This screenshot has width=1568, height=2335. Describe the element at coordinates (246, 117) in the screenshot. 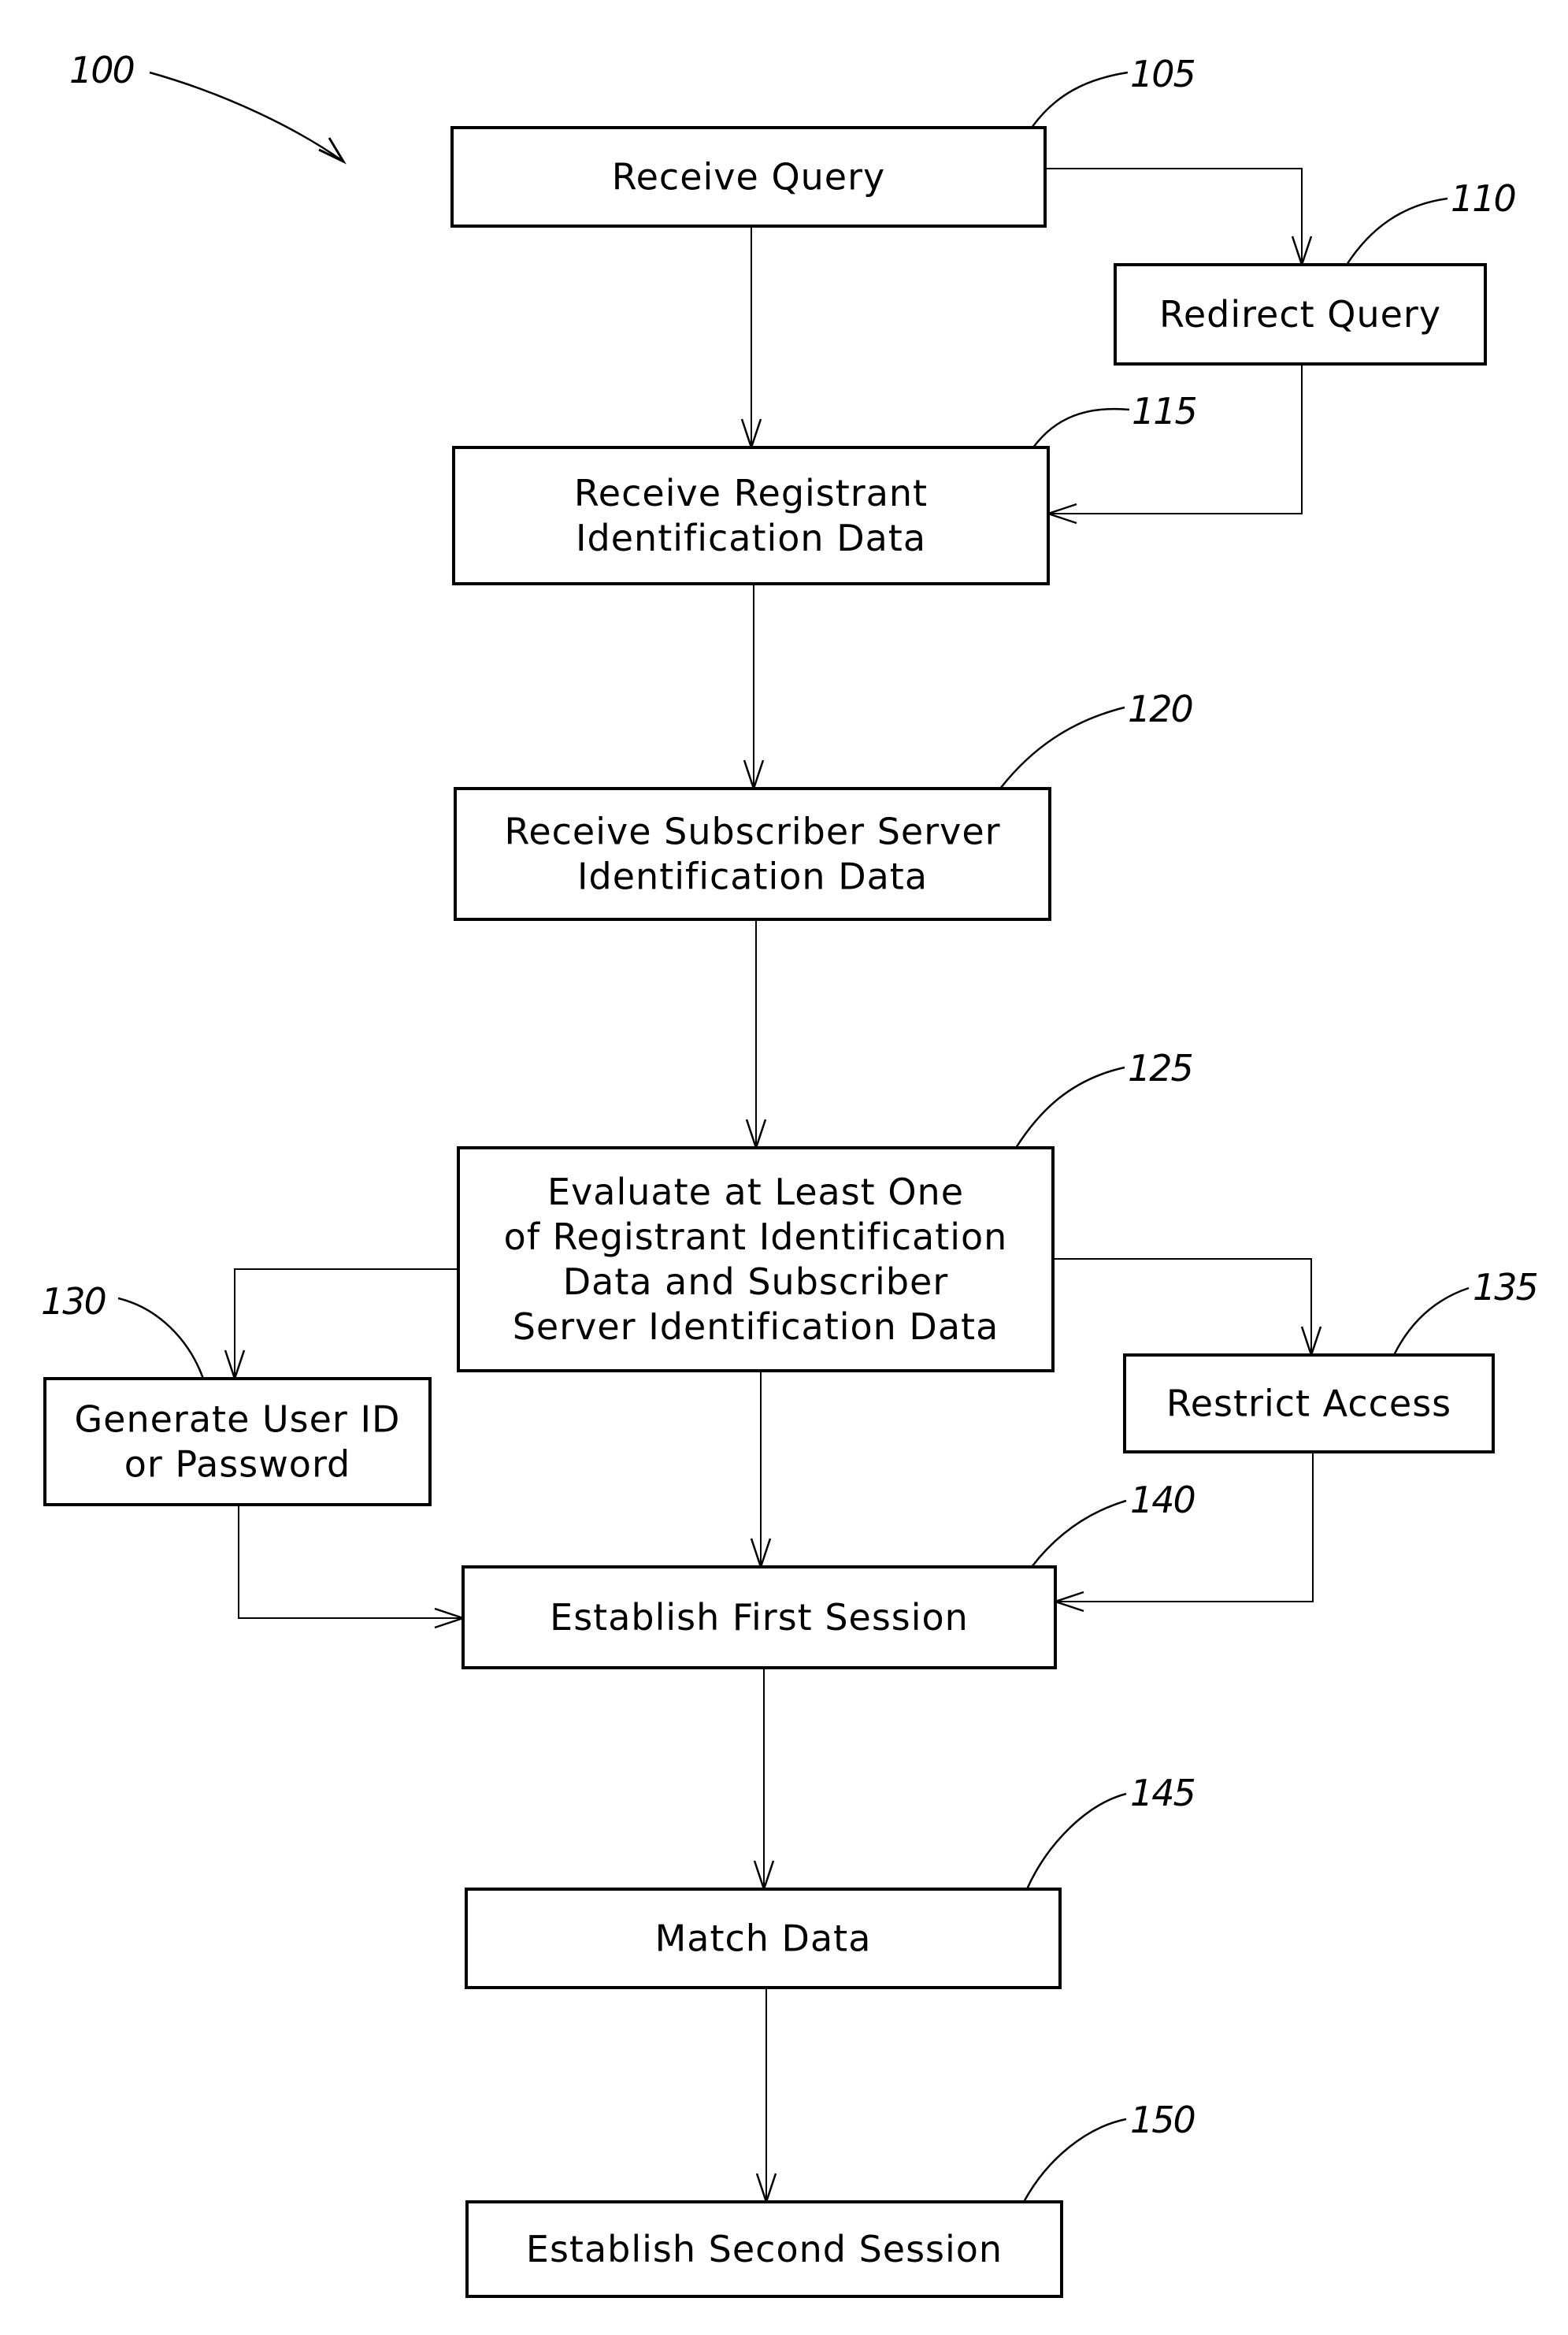

I see `figure-reference-arrow` at that location.